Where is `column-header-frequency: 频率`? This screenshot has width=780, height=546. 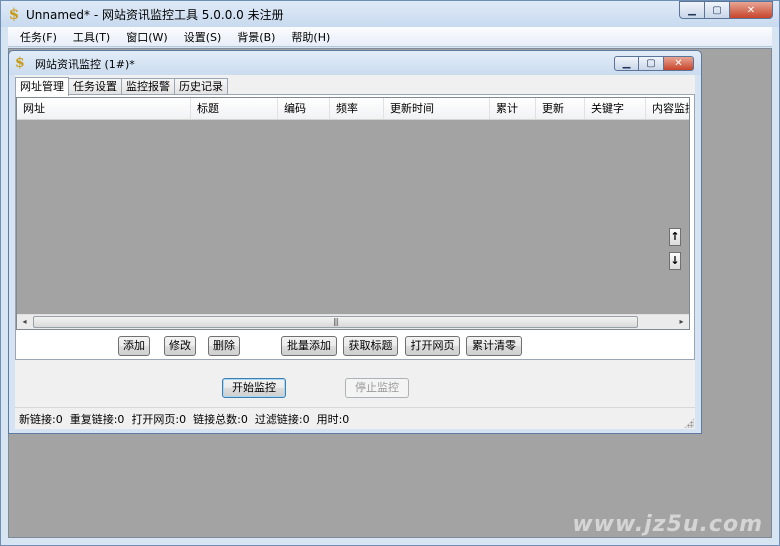
column-header-frequency: 频率 is located at coordinates (357, 108).